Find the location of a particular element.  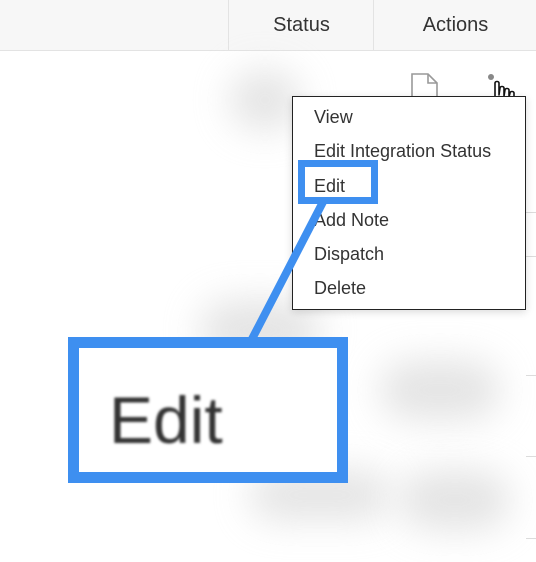

menu-item-edit-integration-status: Edit Integration Status is located at coordinates (402, 151).